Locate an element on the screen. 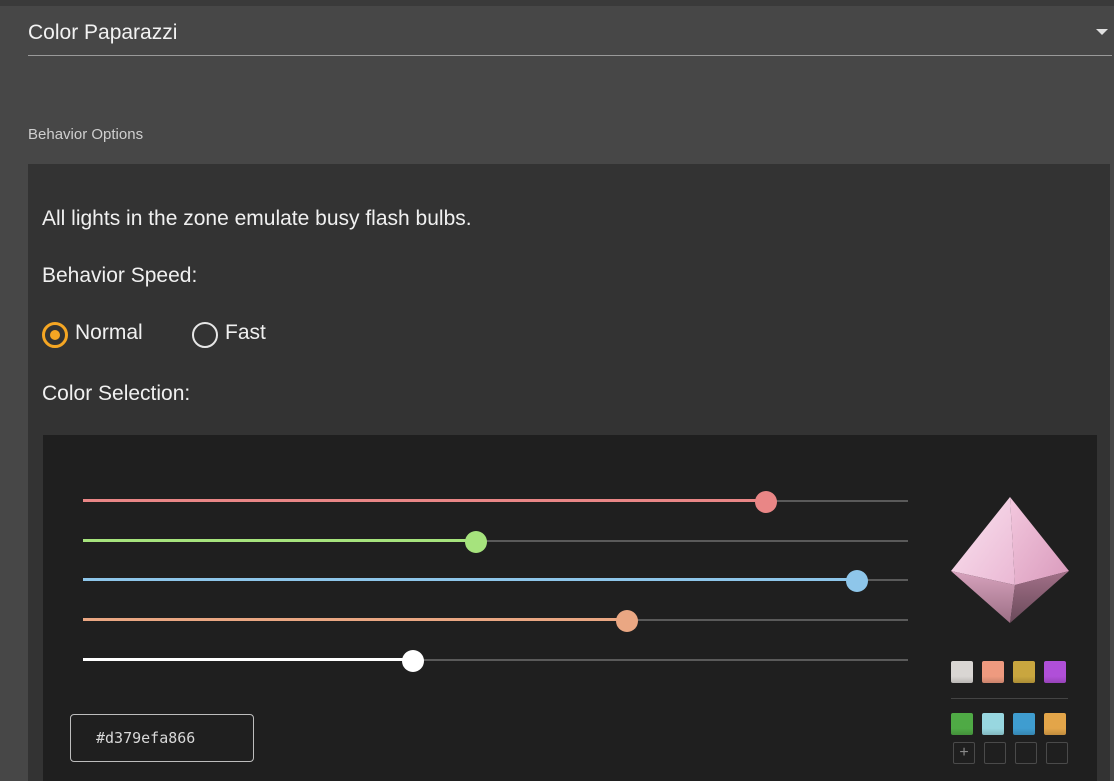 The width and height of the screenshot is (1114, 781). add-swatch-button: + is located at coordinates (964, 753).